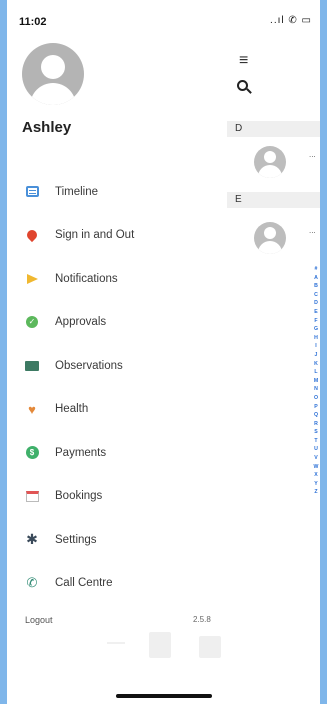  What do you see at coordinates (32, 366) in the screenshot?
I see `observations-icon` at bounding box center [32, 366].